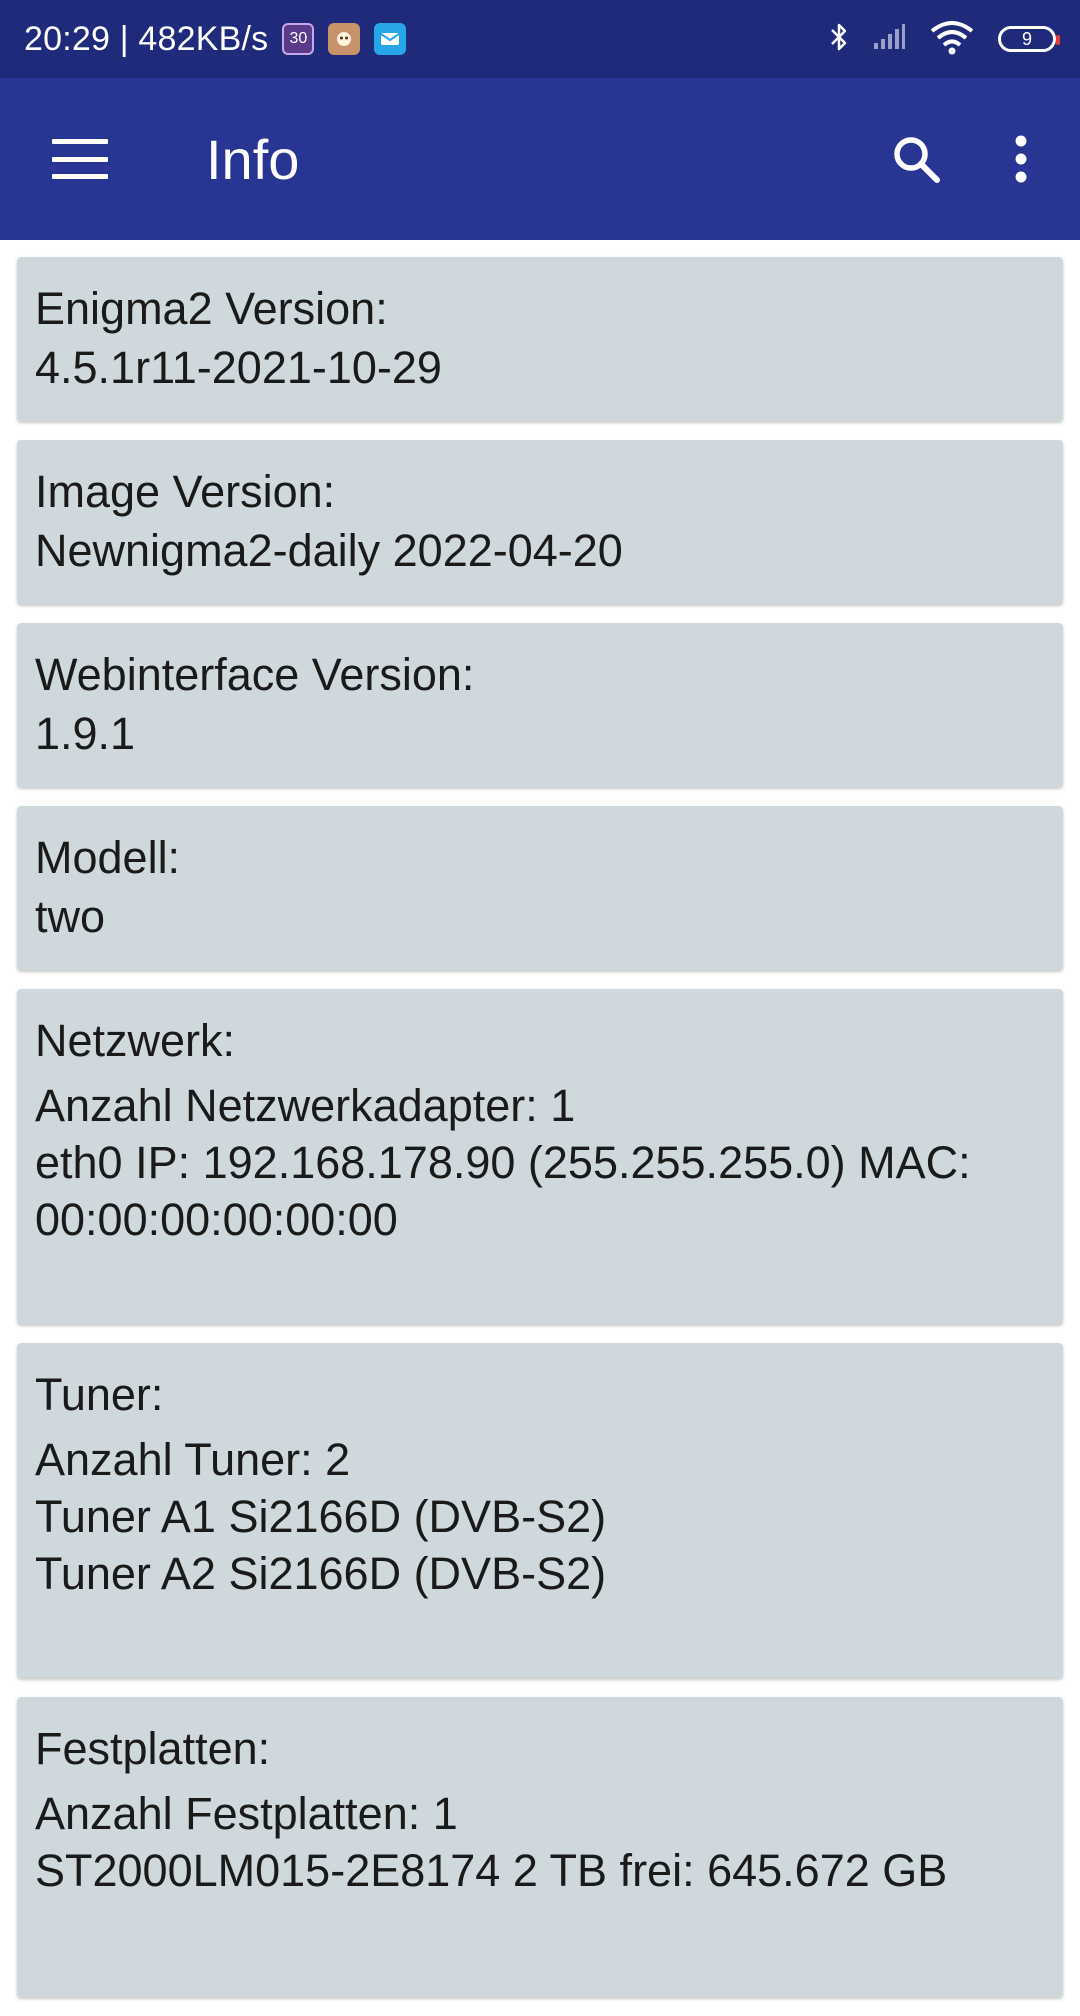 The image size is (1080, 2016). I want to click on signal-icon, so click(889, 39).